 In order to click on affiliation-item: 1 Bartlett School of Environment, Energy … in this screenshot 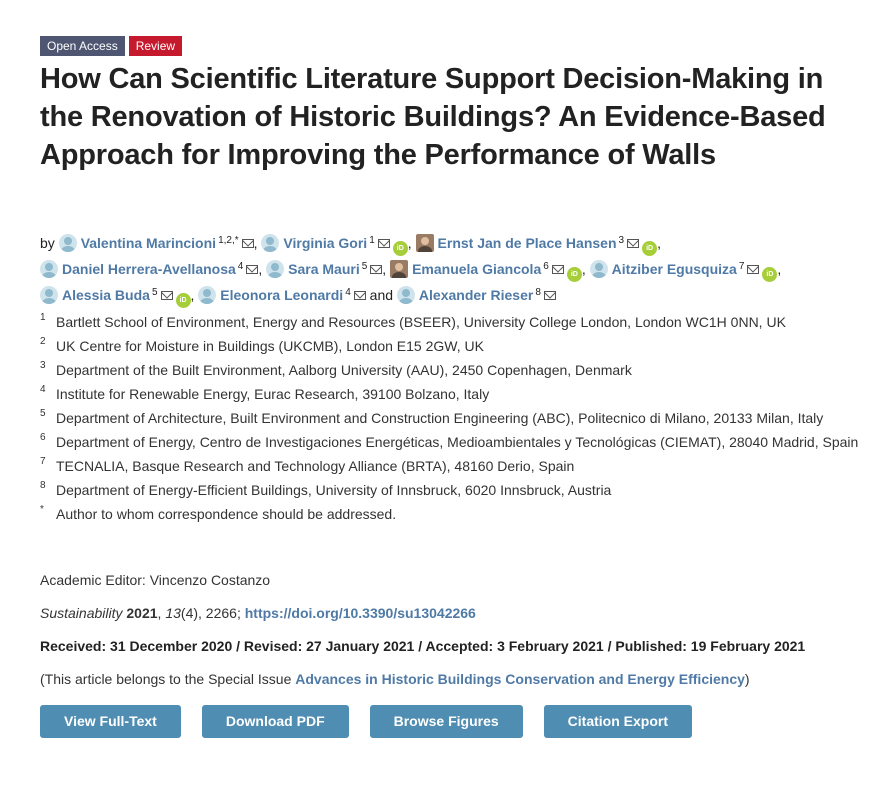, I will do `click(450, 322)`.